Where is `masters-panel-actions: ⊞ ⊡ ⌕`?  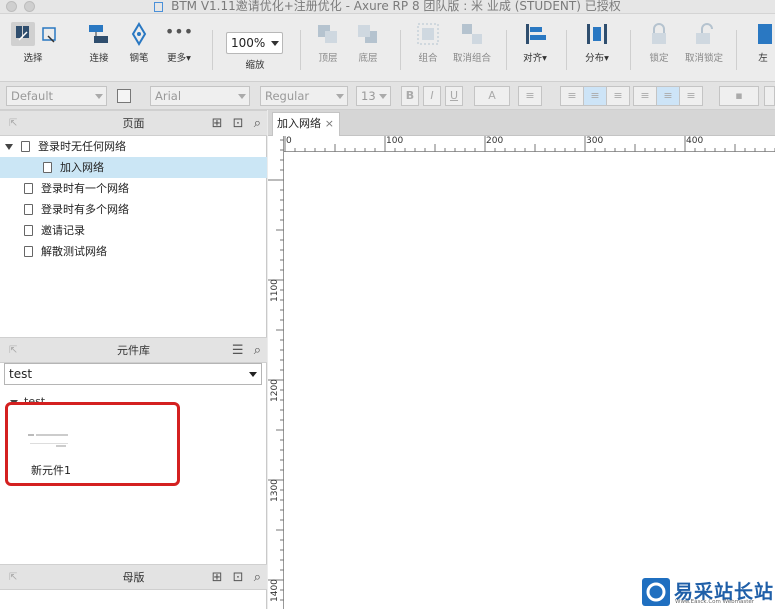 masters-panel-actions: ⊞ ⊡ ⌕ is located at coordinates (236, 577).